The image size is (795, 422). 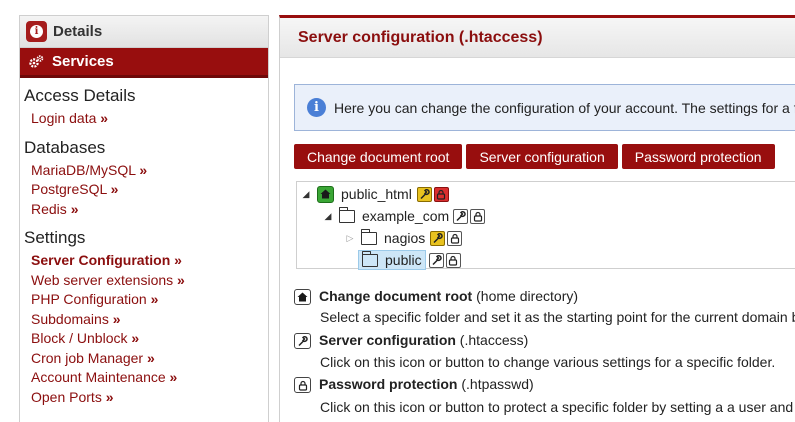 I want to click on tree-node-label: public, so click(x=403, y=260).